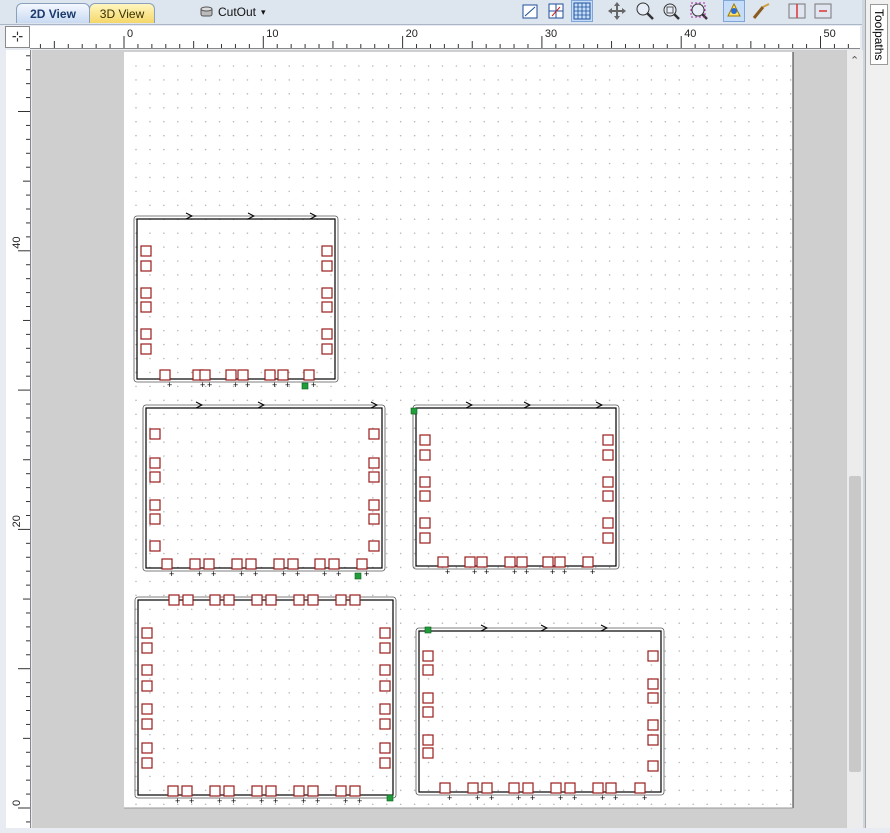 The width and height of the screenshot is (890, 833). Describe the element at coordinates (233, 12) in the screenshot. I see `layer-dropdown: CutOut ▾` at that location.